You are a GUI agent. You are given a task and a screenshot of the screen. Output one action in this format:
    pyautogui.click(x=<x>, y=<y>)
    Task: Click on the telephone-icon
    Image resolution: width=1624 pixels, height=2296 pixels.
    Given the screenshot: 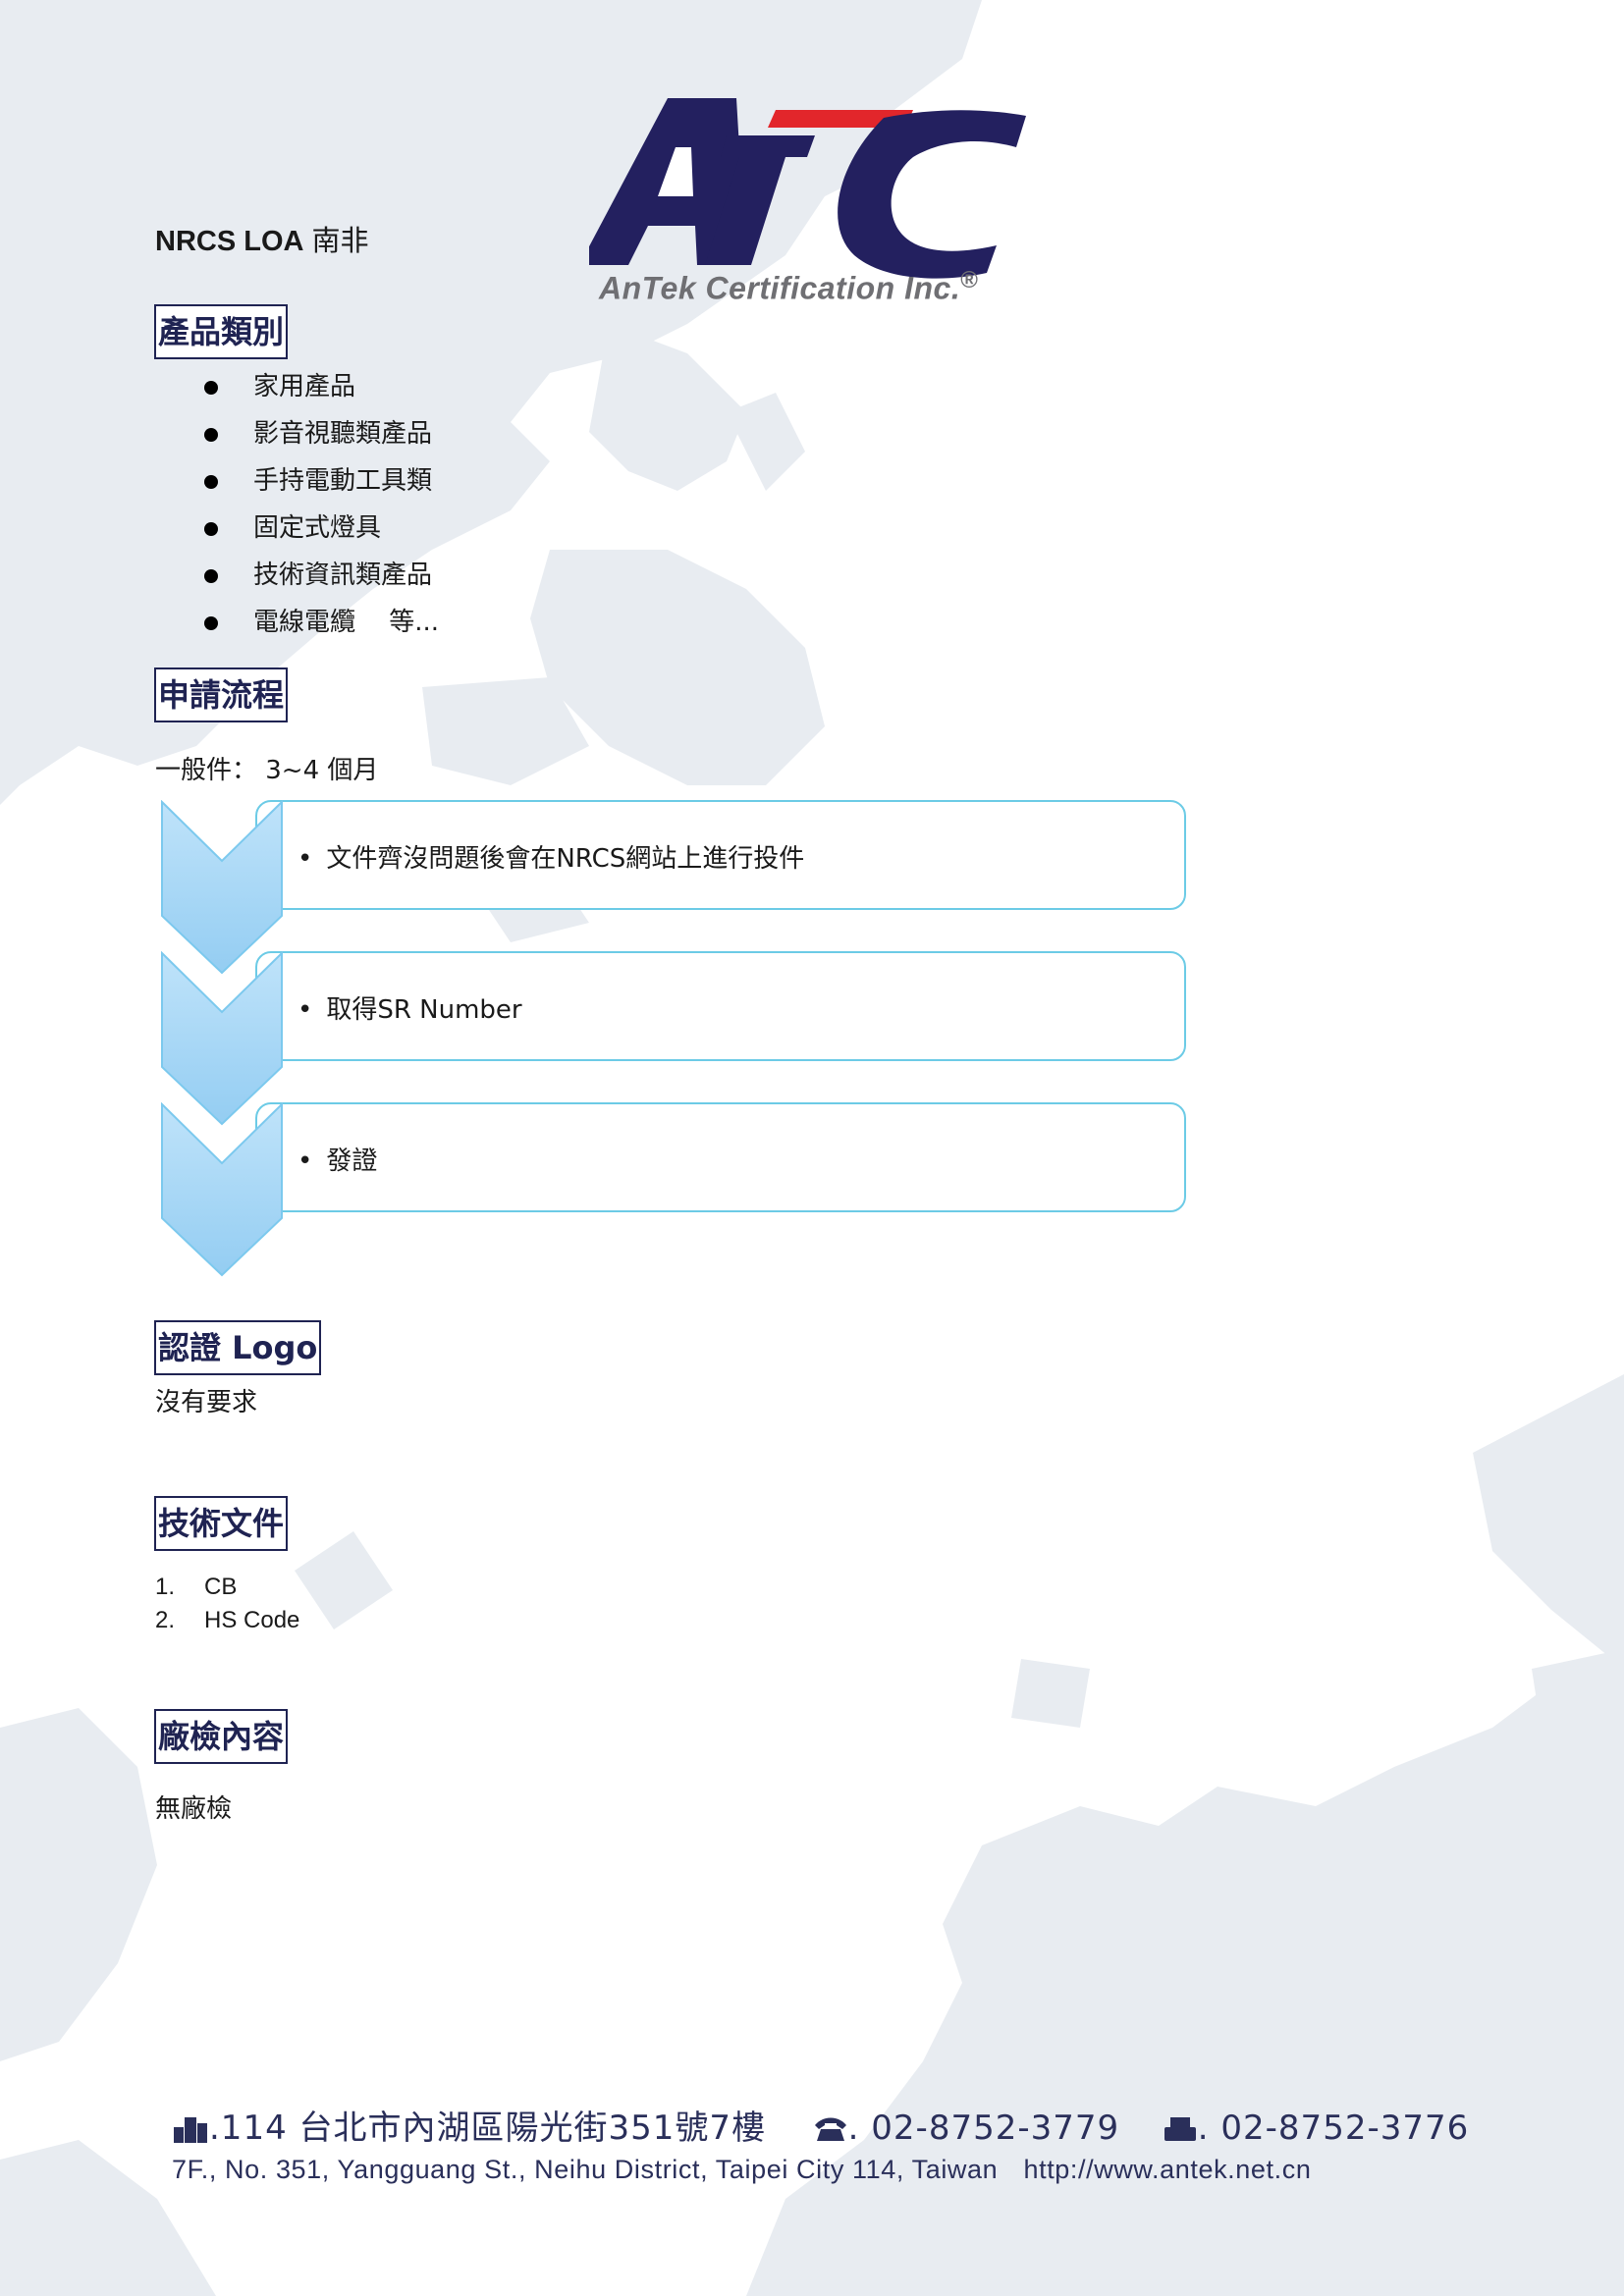 What is the action you would take?
    pyautogui.click(x=830, y=2129)
    